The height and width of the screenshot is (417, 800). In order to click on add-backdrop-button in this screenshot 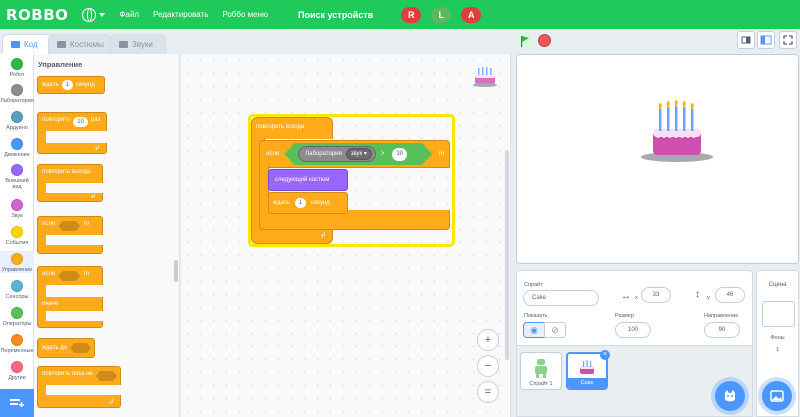, I will do `click(777, 396)`.